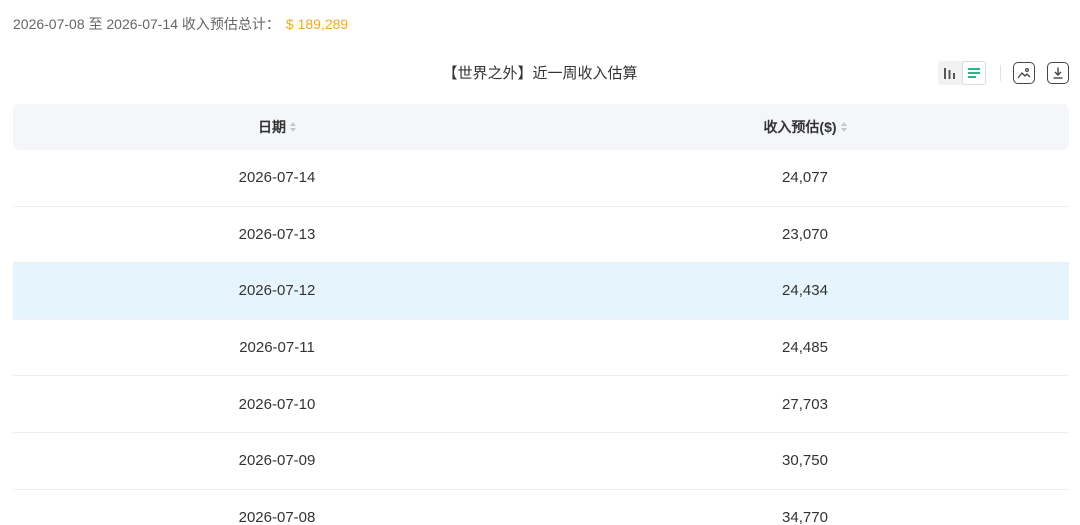 This screenshot has width=1080, height=525. I want to click on column-header-label: 收入预估($), so click(800, 127).